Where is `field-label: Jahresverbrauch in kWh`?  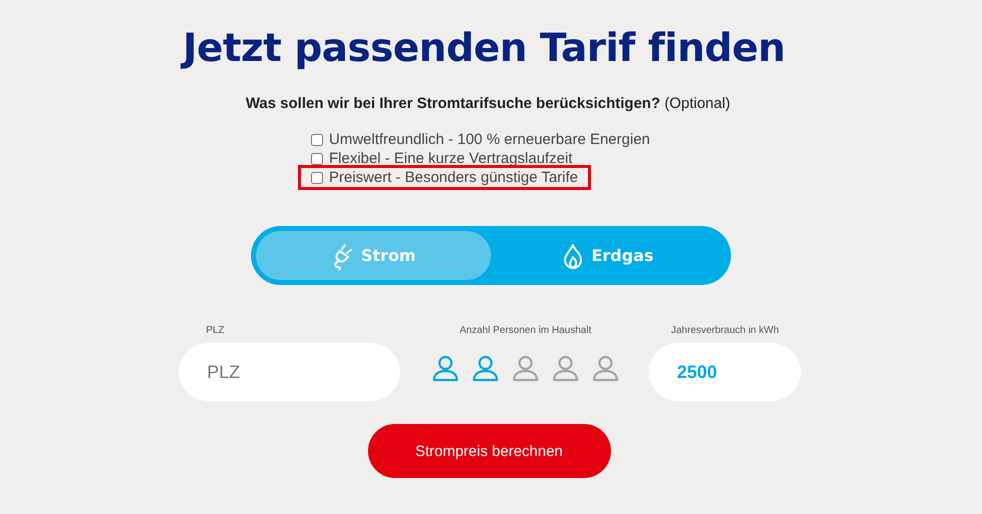
field-label: Jahresverbrauch in kWh is located at coordinates (725, 331).